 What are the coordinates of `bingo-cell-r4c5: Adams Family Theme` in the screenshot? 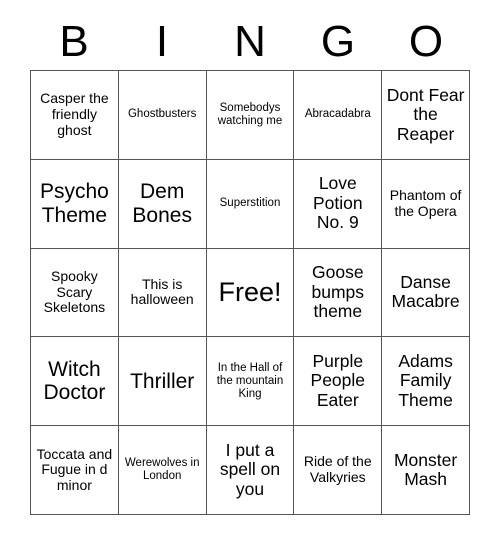 It's located at (426, 382).